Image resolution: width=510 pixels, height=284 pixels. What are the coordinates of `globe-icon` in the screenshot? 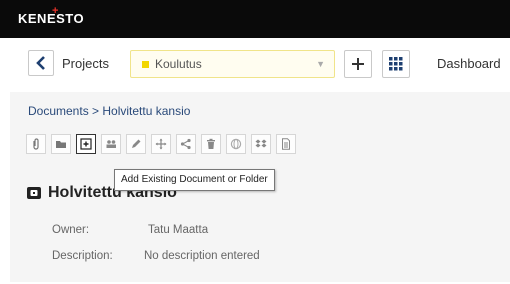 It's located at (236, 144).